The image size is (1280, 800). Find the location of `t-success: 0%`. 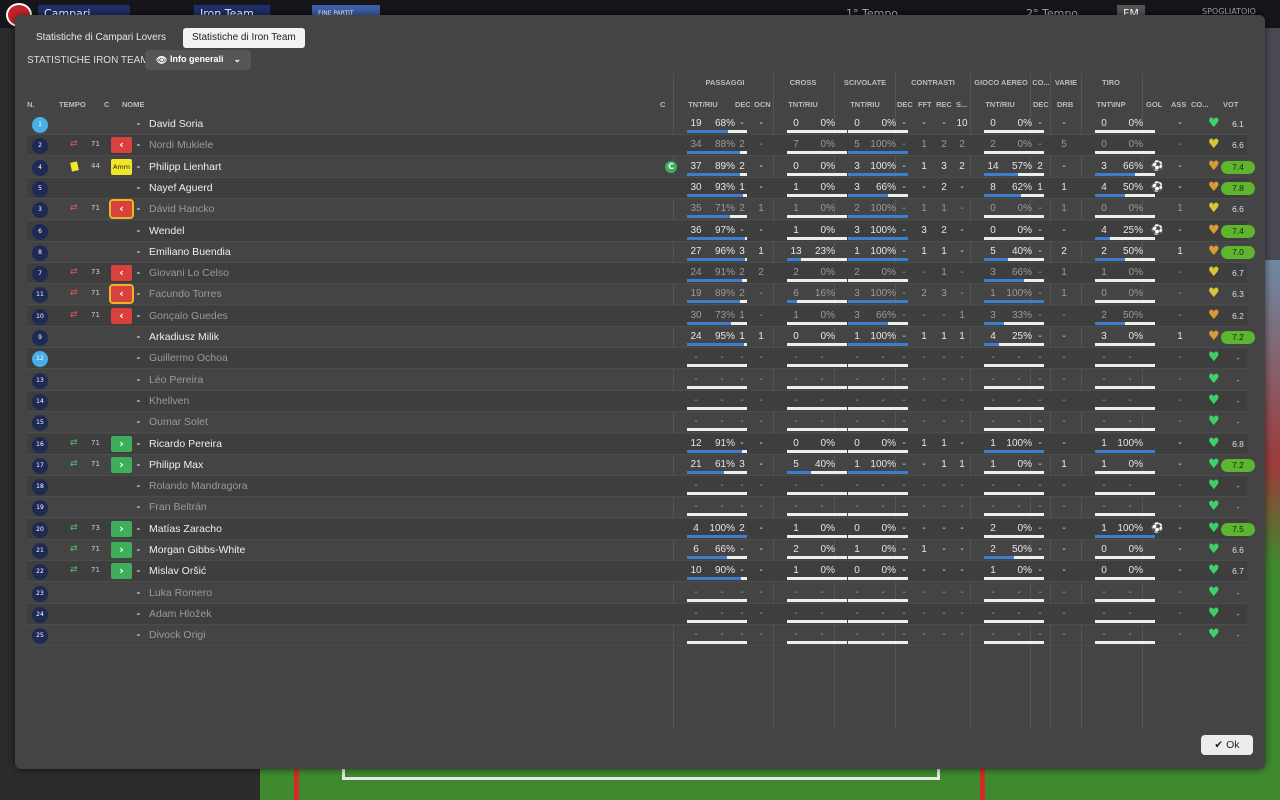

t-success: 0% is located at coordinates (1135, 123).